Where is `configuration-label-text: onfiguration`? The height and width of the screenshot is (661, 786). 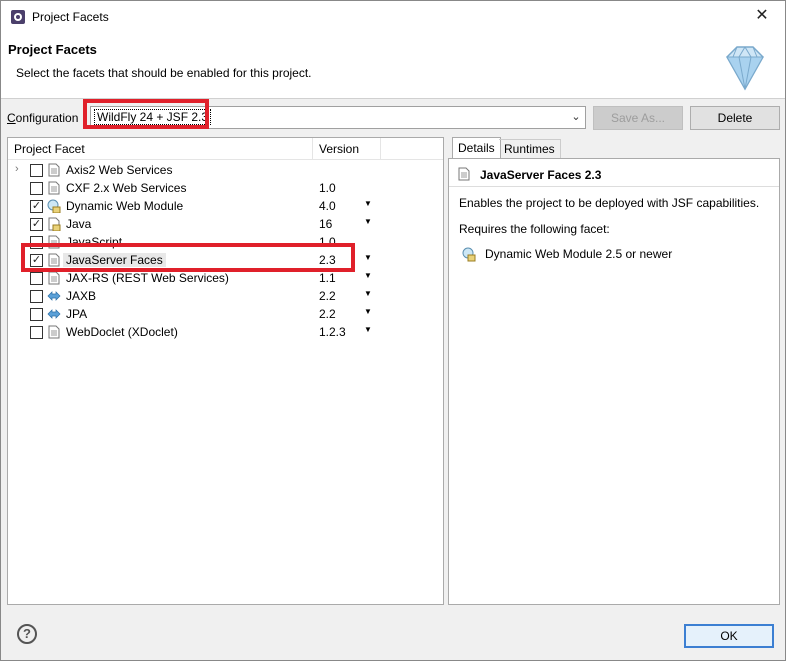 configuration-label-text: onfiguration is located at coordinates (47, 118).